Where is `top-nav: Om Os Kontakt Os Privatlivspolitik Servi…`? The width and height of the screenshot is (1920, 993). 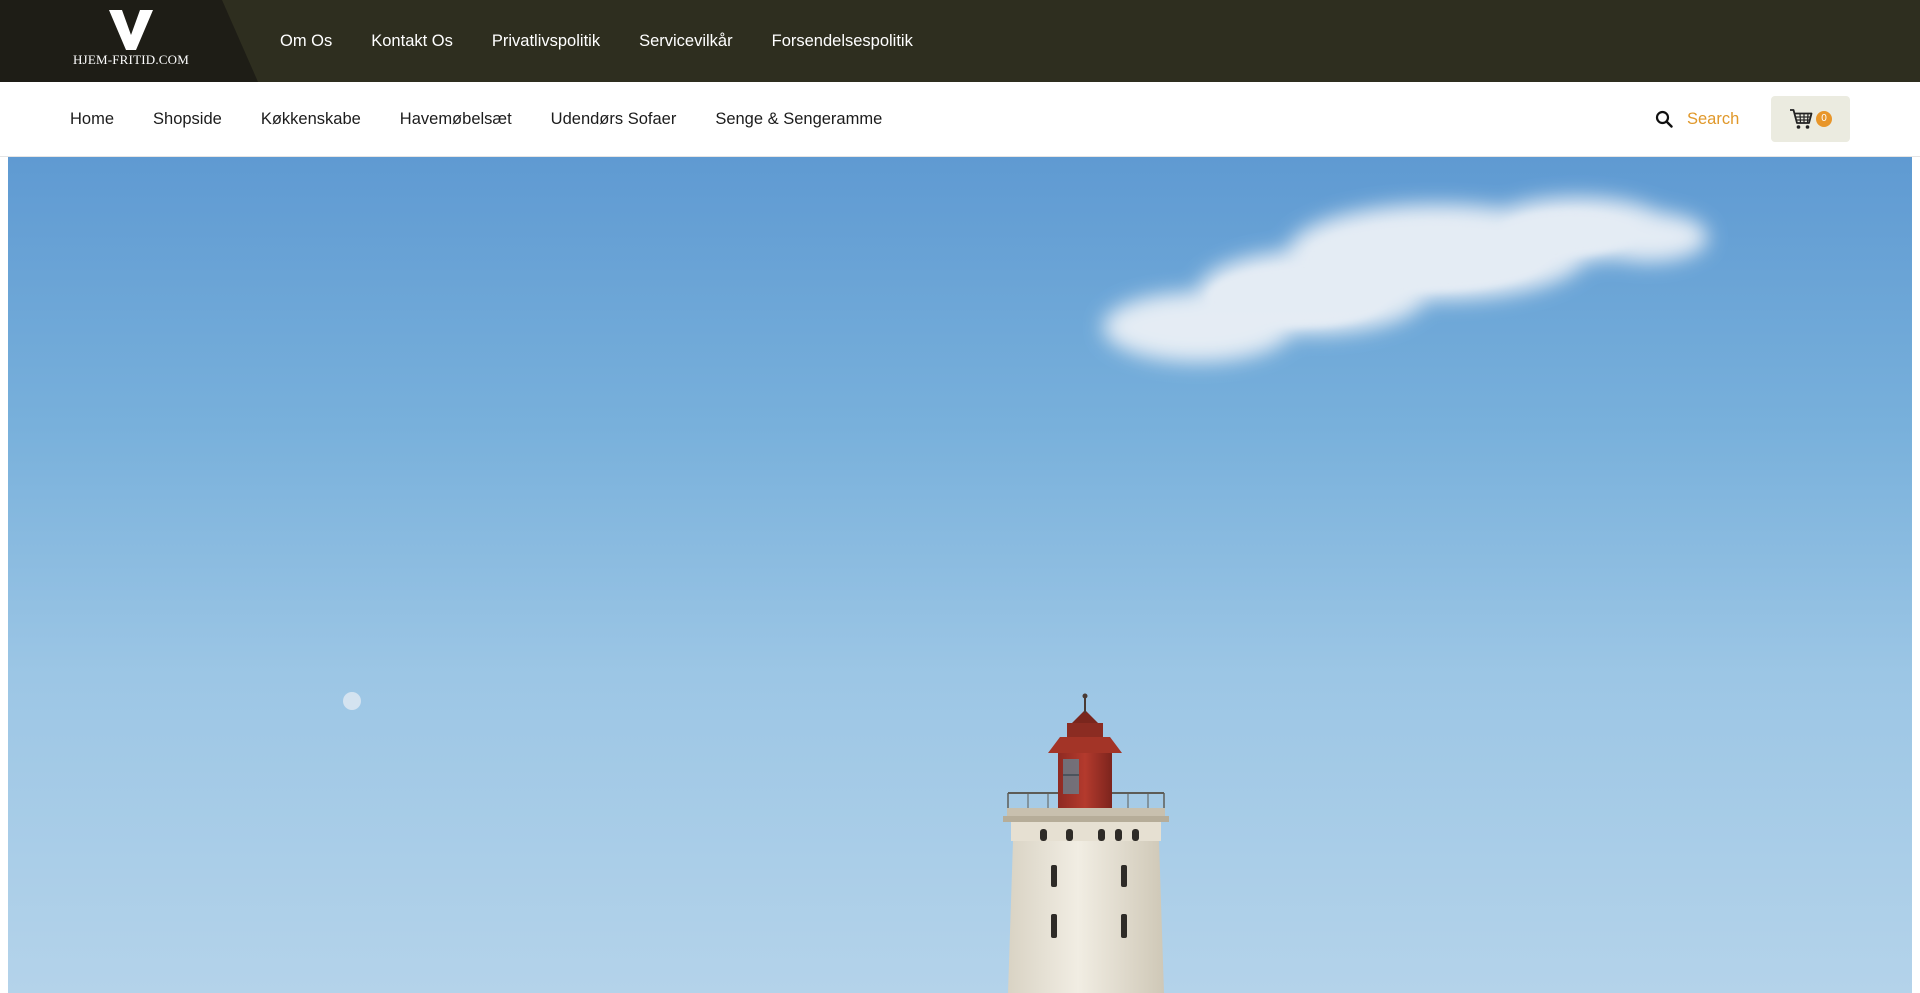 top-nav: Om Os Kontakt Os Privatlivspolitik Servi… is located at coordinates (616, 41).